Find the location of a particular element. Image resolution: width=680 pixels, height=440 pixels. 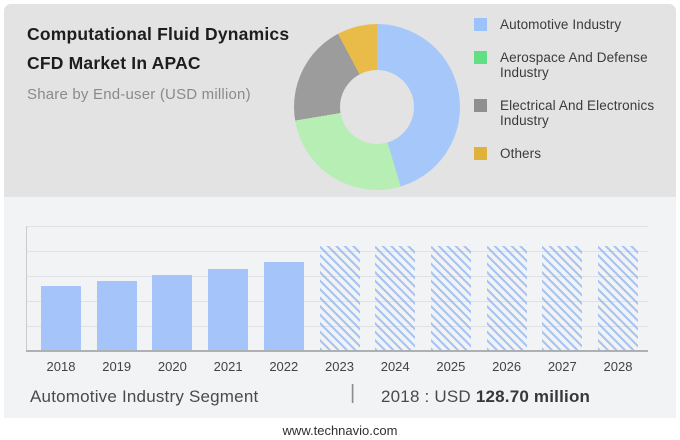

segment-value-amount: 128.70 million is located at coordinates (533, 396).